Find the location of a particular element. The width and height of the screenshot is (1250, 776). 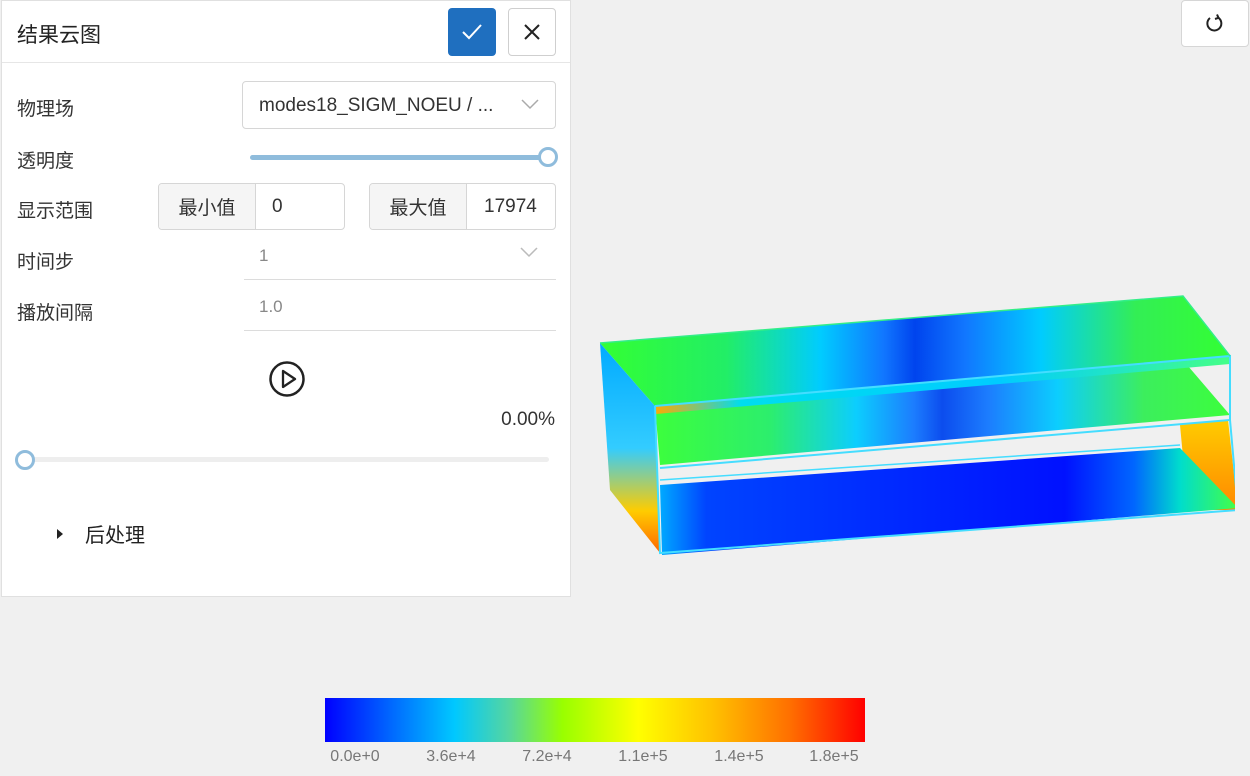

interval-value: 1.0 is located at coordinates (271, 306).